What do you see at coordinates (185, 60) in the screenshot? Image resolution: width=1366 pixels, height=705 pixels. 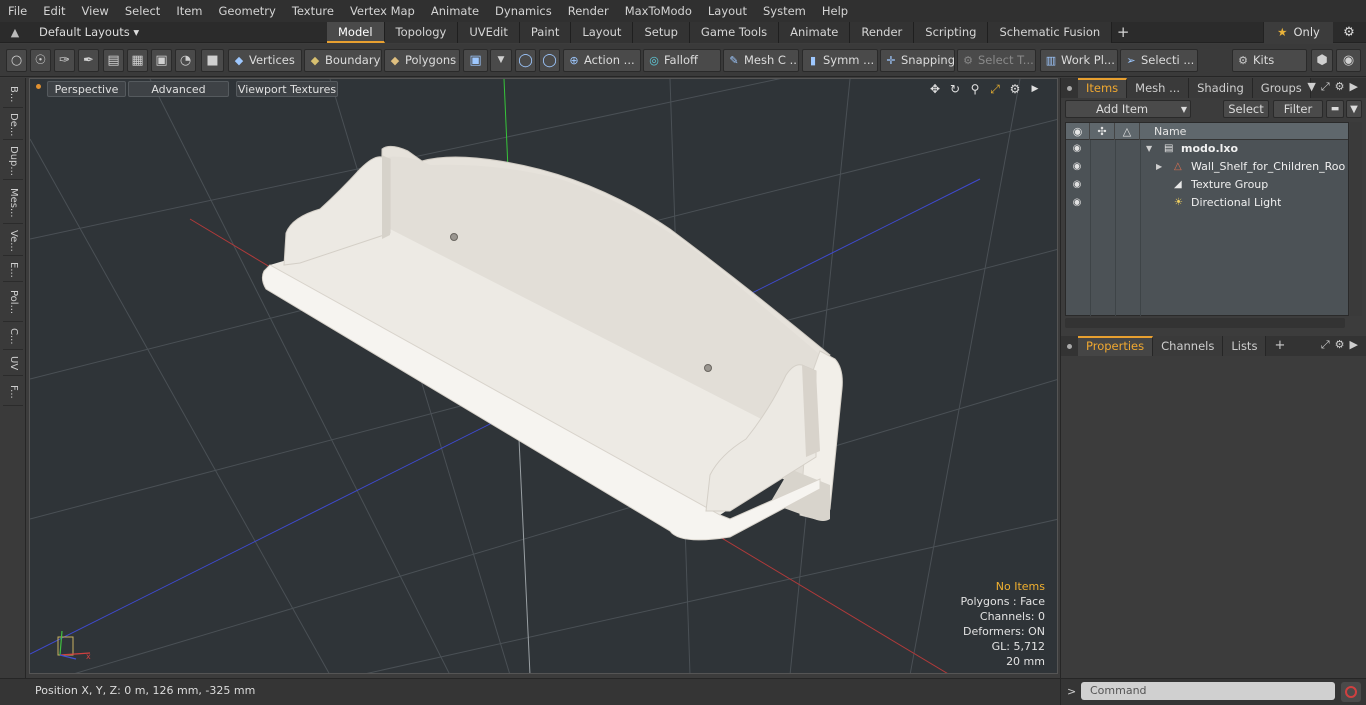 I see `pie-icon: ◔` at bounding box center [185, 60].